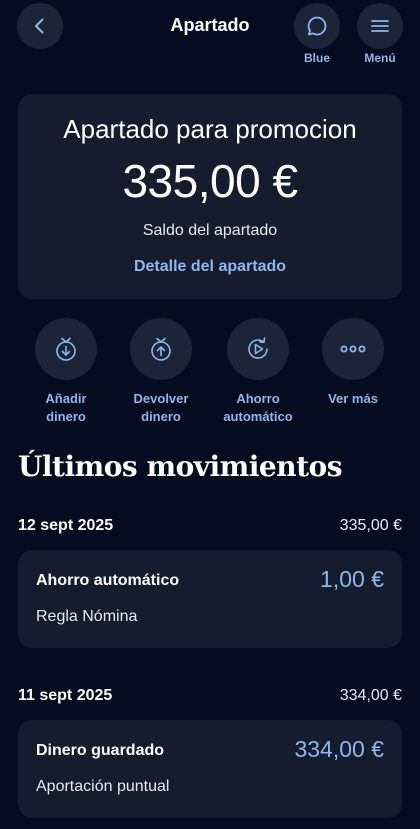 The image size is (420, 829). I want to click on add-money-label: Añadir dinero, so click(66, 407).